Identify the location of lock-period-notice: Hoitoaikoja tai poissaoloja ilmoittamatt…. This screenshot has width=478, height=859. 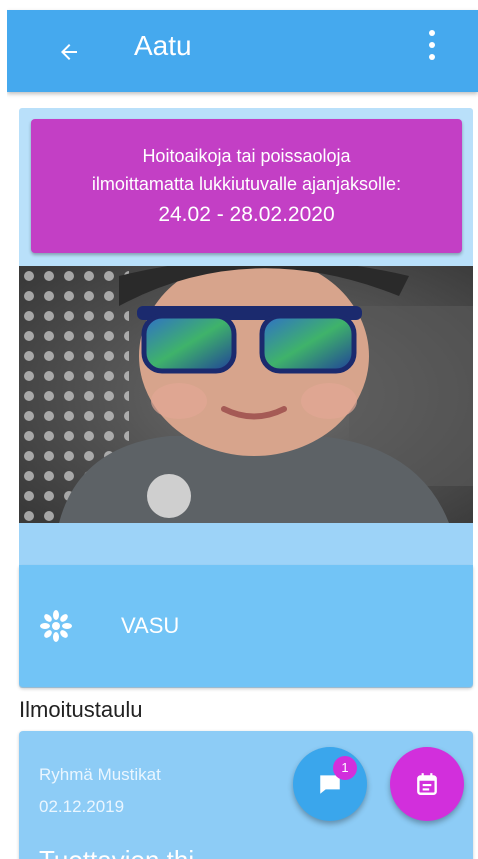
(246, 186).